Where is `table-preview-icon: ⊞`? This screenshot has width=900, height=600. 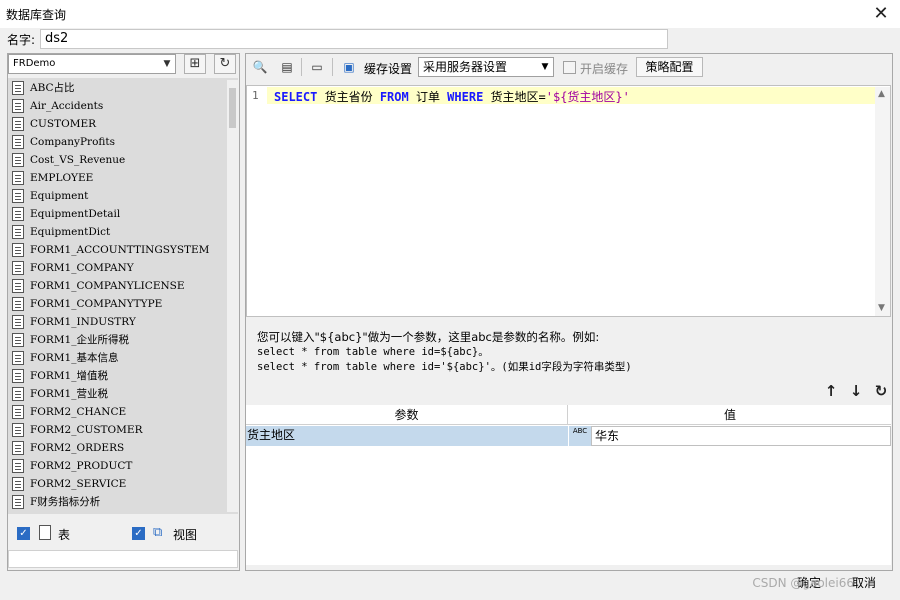
table-preview-icon: ⊞ is located at coordinates (195, 63).